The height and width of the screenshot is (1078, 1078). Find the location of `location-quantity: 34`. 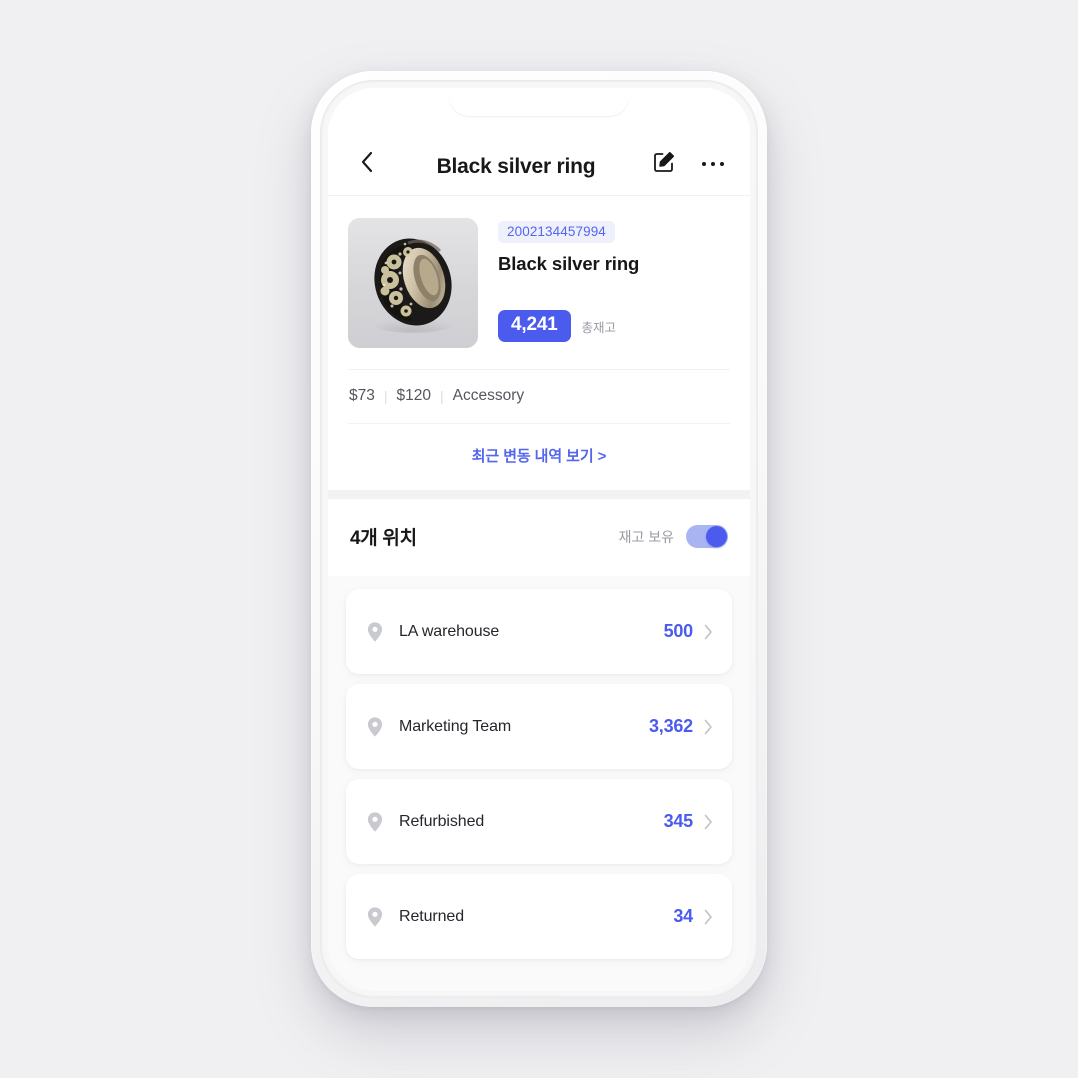

location-quantity: 34 is located at coordinates (683, 916).